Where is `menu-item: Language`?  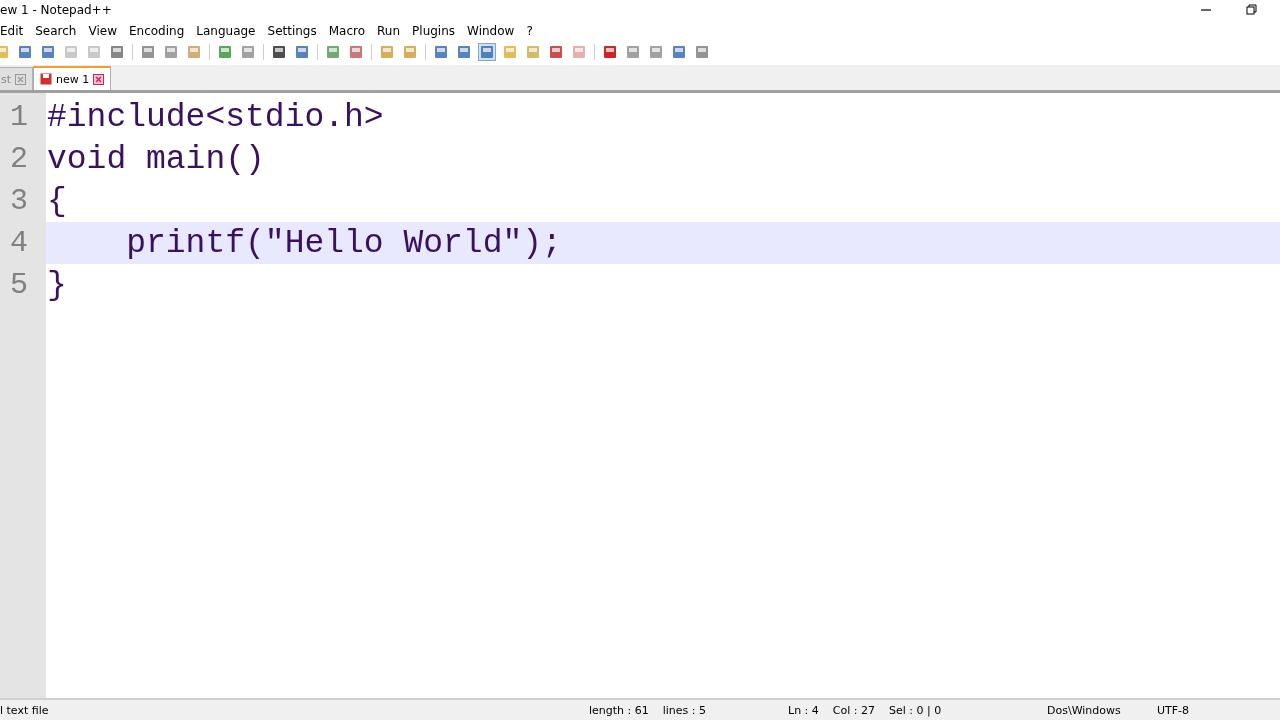
menu-item: Language is located at coordinates (226, 30).